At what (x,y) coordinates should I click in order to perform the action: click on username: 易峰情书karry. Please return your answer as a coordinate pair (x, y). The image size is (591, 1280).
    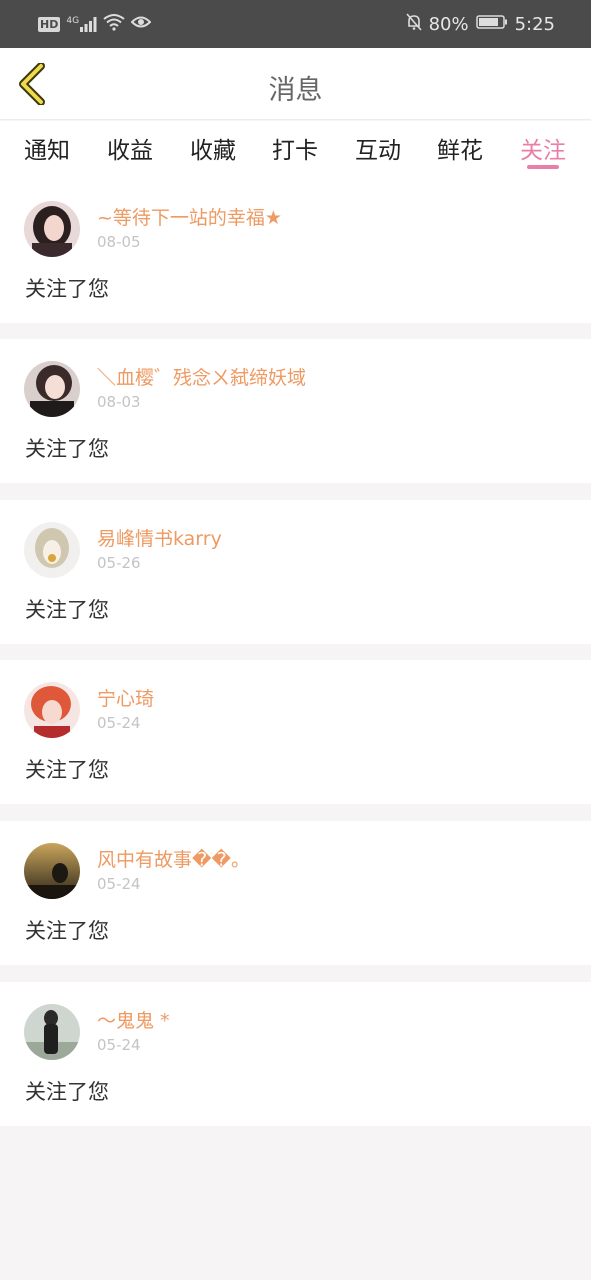
    Looking at the image, I should click on (159, 537).